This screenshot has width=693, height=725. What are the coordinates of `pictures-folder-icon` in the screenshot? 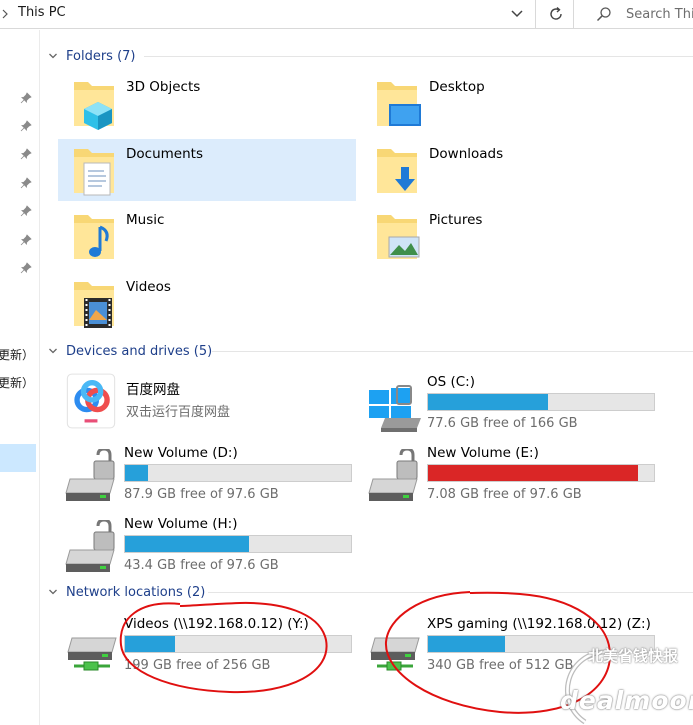 It's located at (398, 237).